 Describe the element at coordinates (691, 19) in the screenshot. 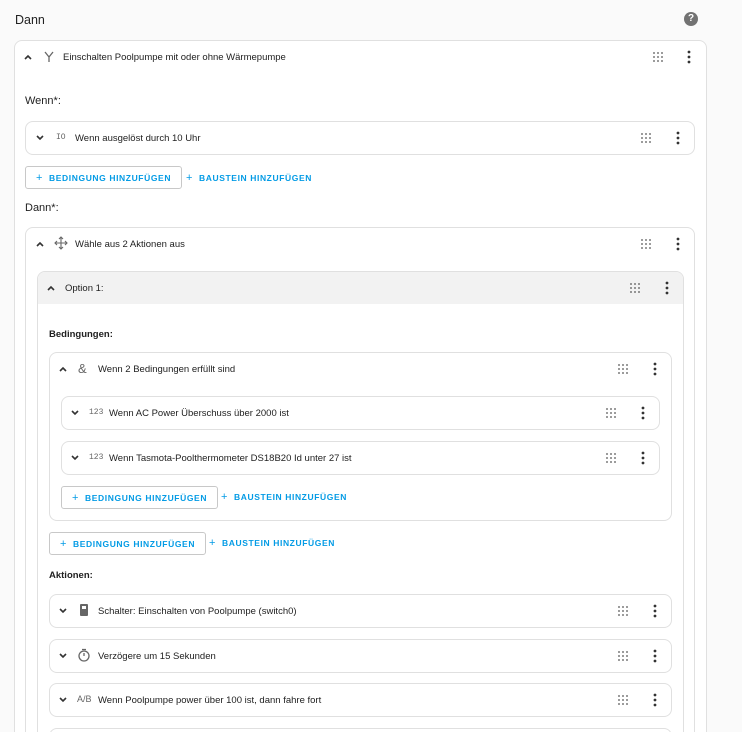

I see `help-icon: ?` at that location.